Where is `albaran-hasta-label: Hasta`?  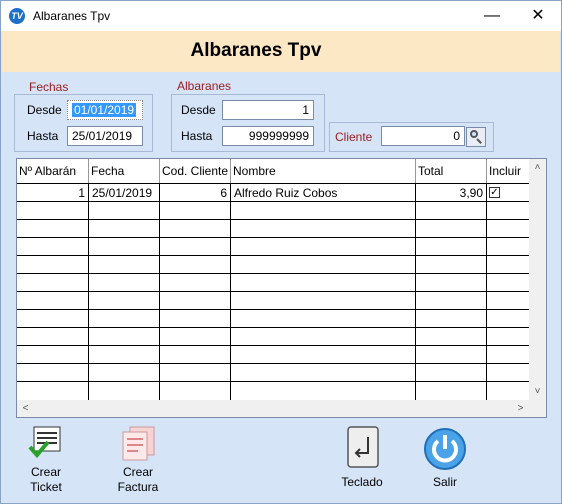 albaran-hasta-label: Hasta is located at coordinates (197, 136).